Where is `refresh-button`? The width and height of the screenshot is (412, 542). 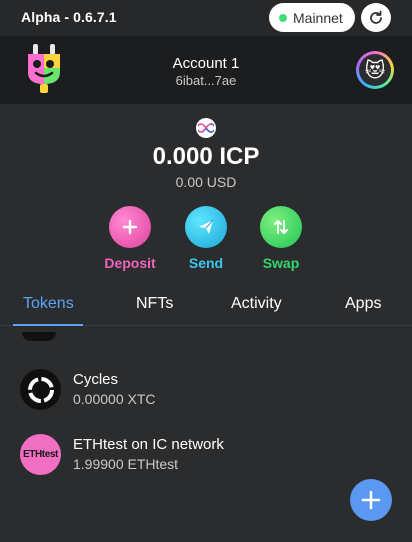 refresh-button is located at coordinates (376, 17).